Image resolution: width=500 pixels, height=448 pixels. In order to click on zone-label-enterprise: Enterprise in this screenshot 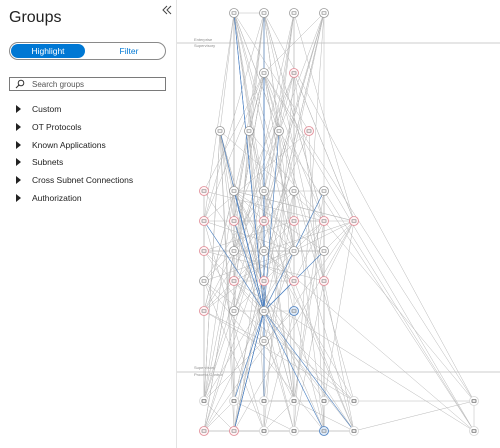, I will do `click(203, 39)`.